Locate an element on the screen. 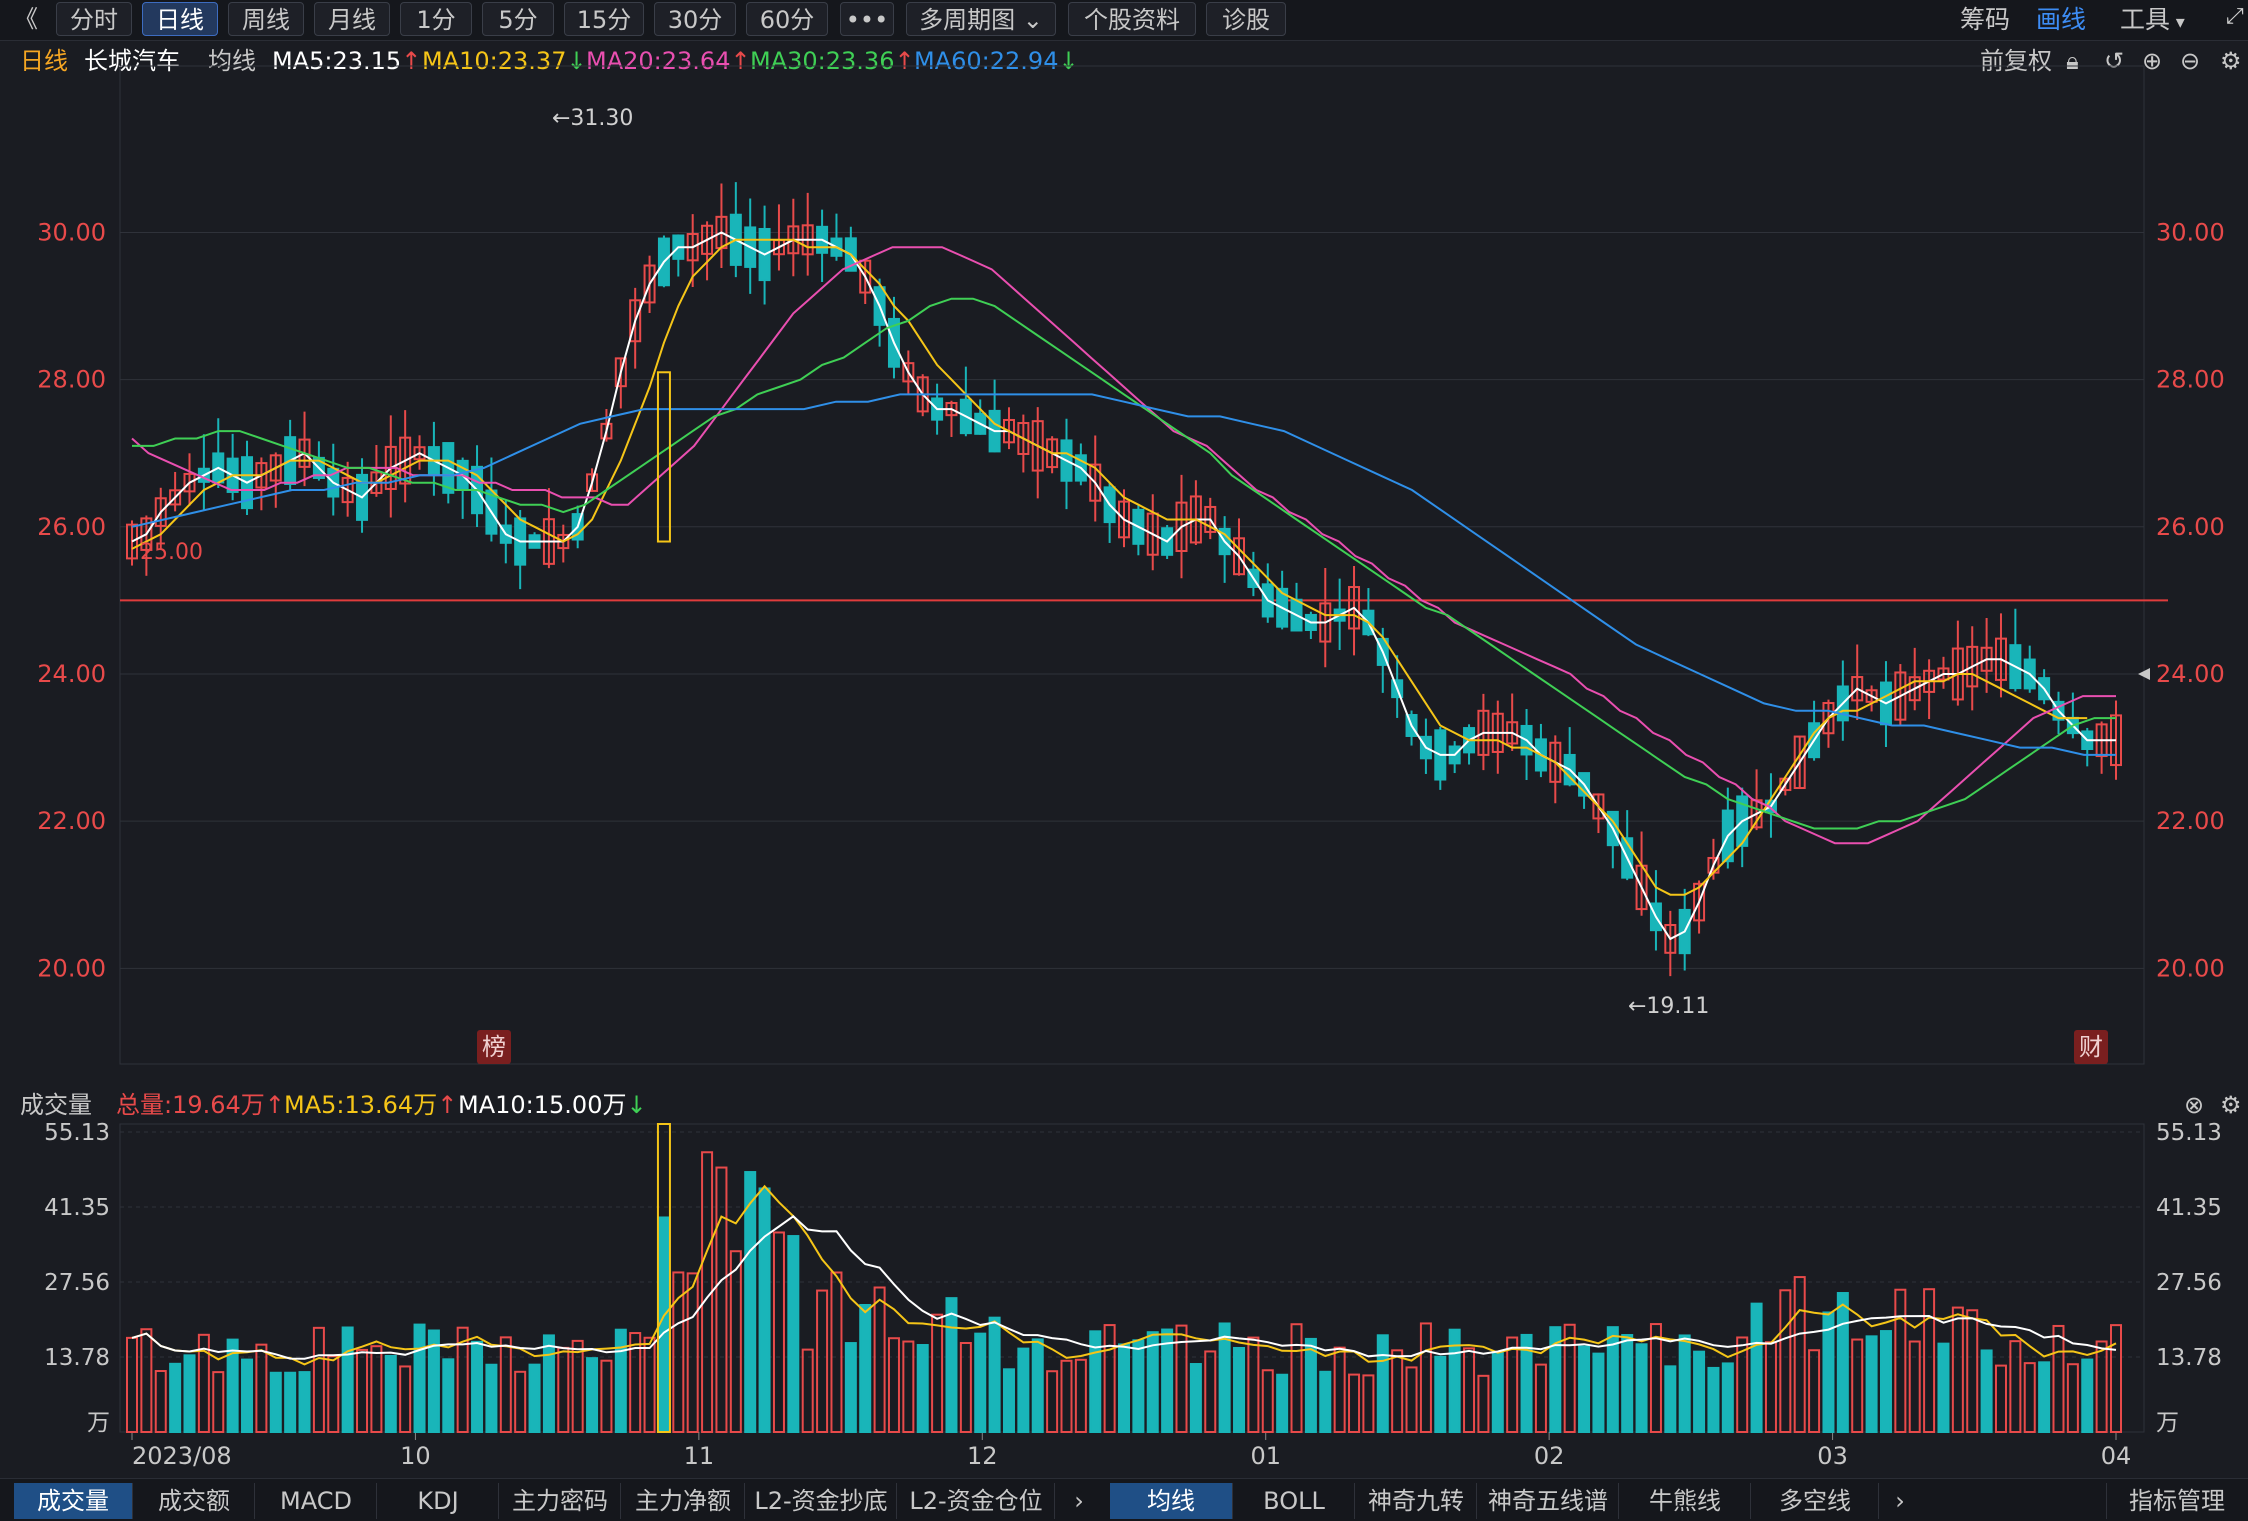 This screenshot has height=1521, width=2248. tab-macd: MACD is located at coordinates (316, 1501).